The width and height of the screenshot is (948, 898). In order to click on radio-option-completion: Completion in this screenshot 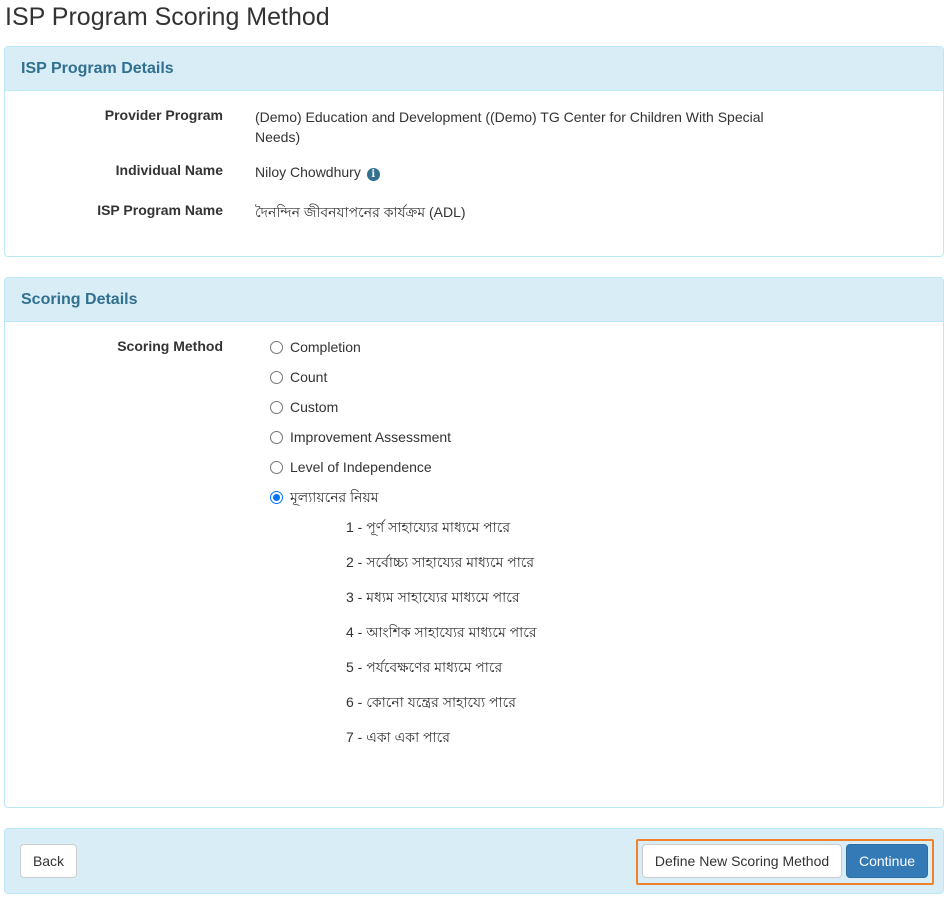, I will do `click(315, 347)`.